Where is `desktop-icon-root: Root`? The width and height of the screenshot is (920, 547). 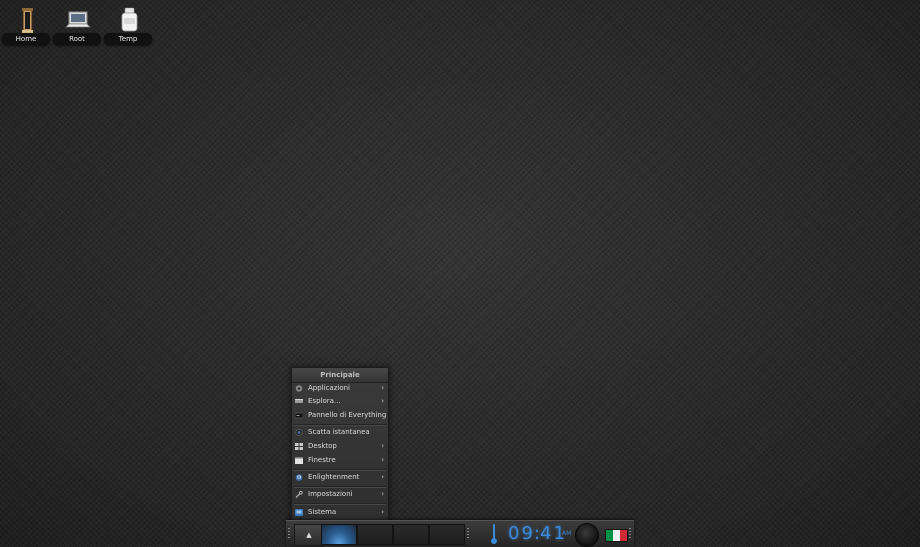
desktop-icon-root: Root is located at coordinates (77, 24).